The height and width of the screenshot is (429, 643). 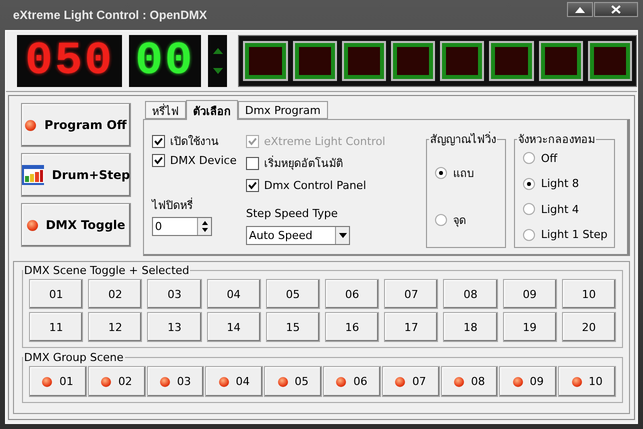 I want to click on triangle-icon, so click(x=580, y=9).